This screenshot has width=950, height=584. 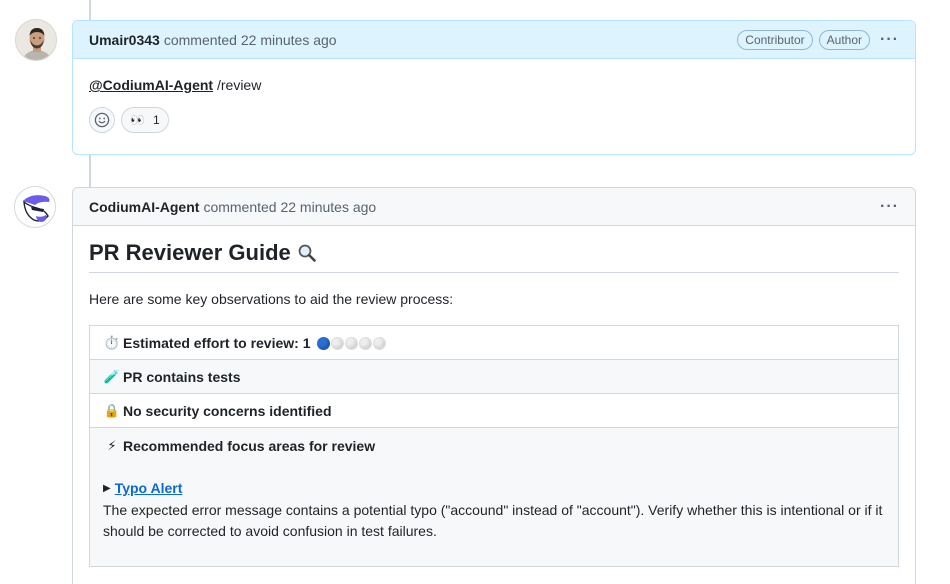 I want to click on add-reaction-button, so click(x=102, y=120).